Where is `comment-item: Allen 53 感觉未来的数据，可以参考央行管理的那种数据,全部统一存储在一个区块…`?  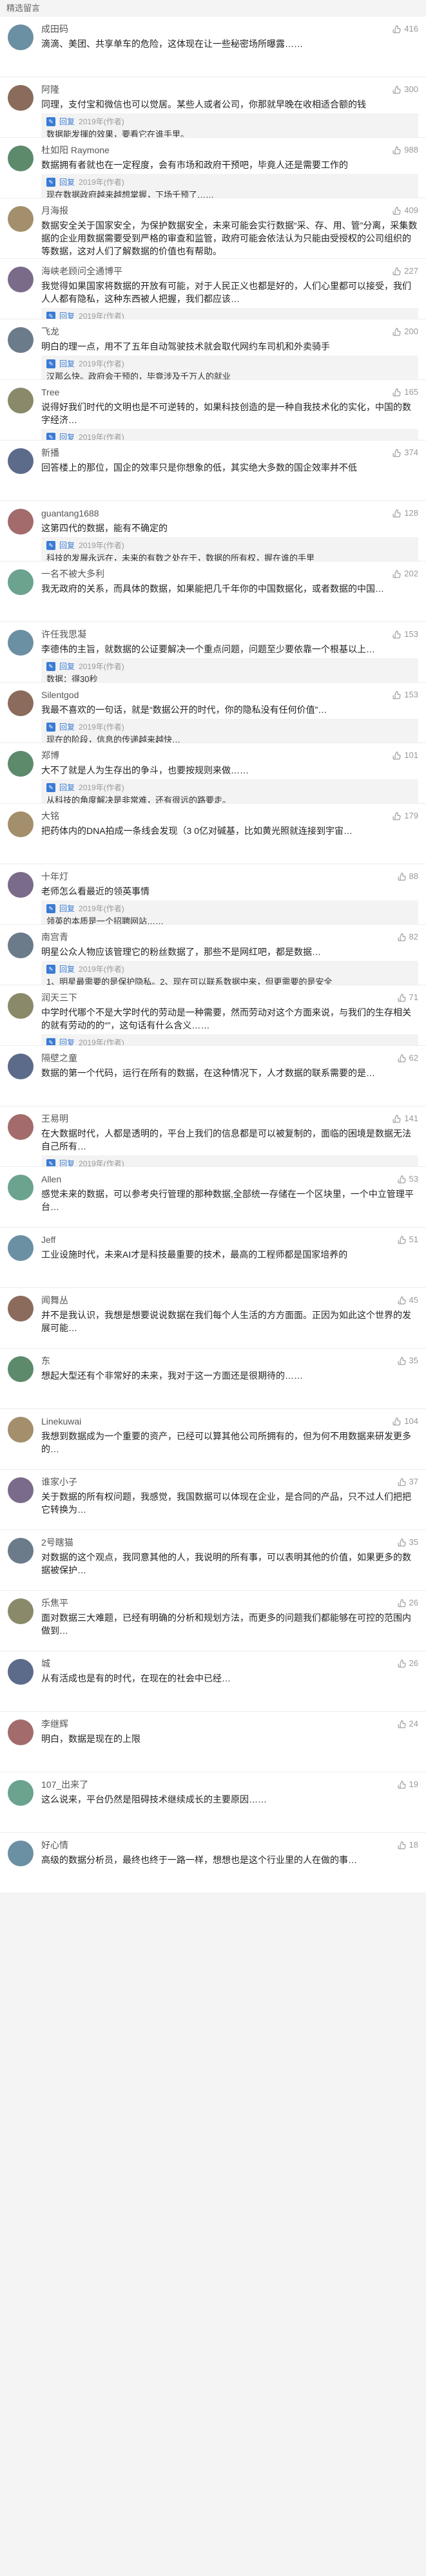
comment-item: Allen 53 感觉未来的数据，可以参考央行管理的那种数据,全部统一存储在一个区块… is located at coordinates (213, 1197).